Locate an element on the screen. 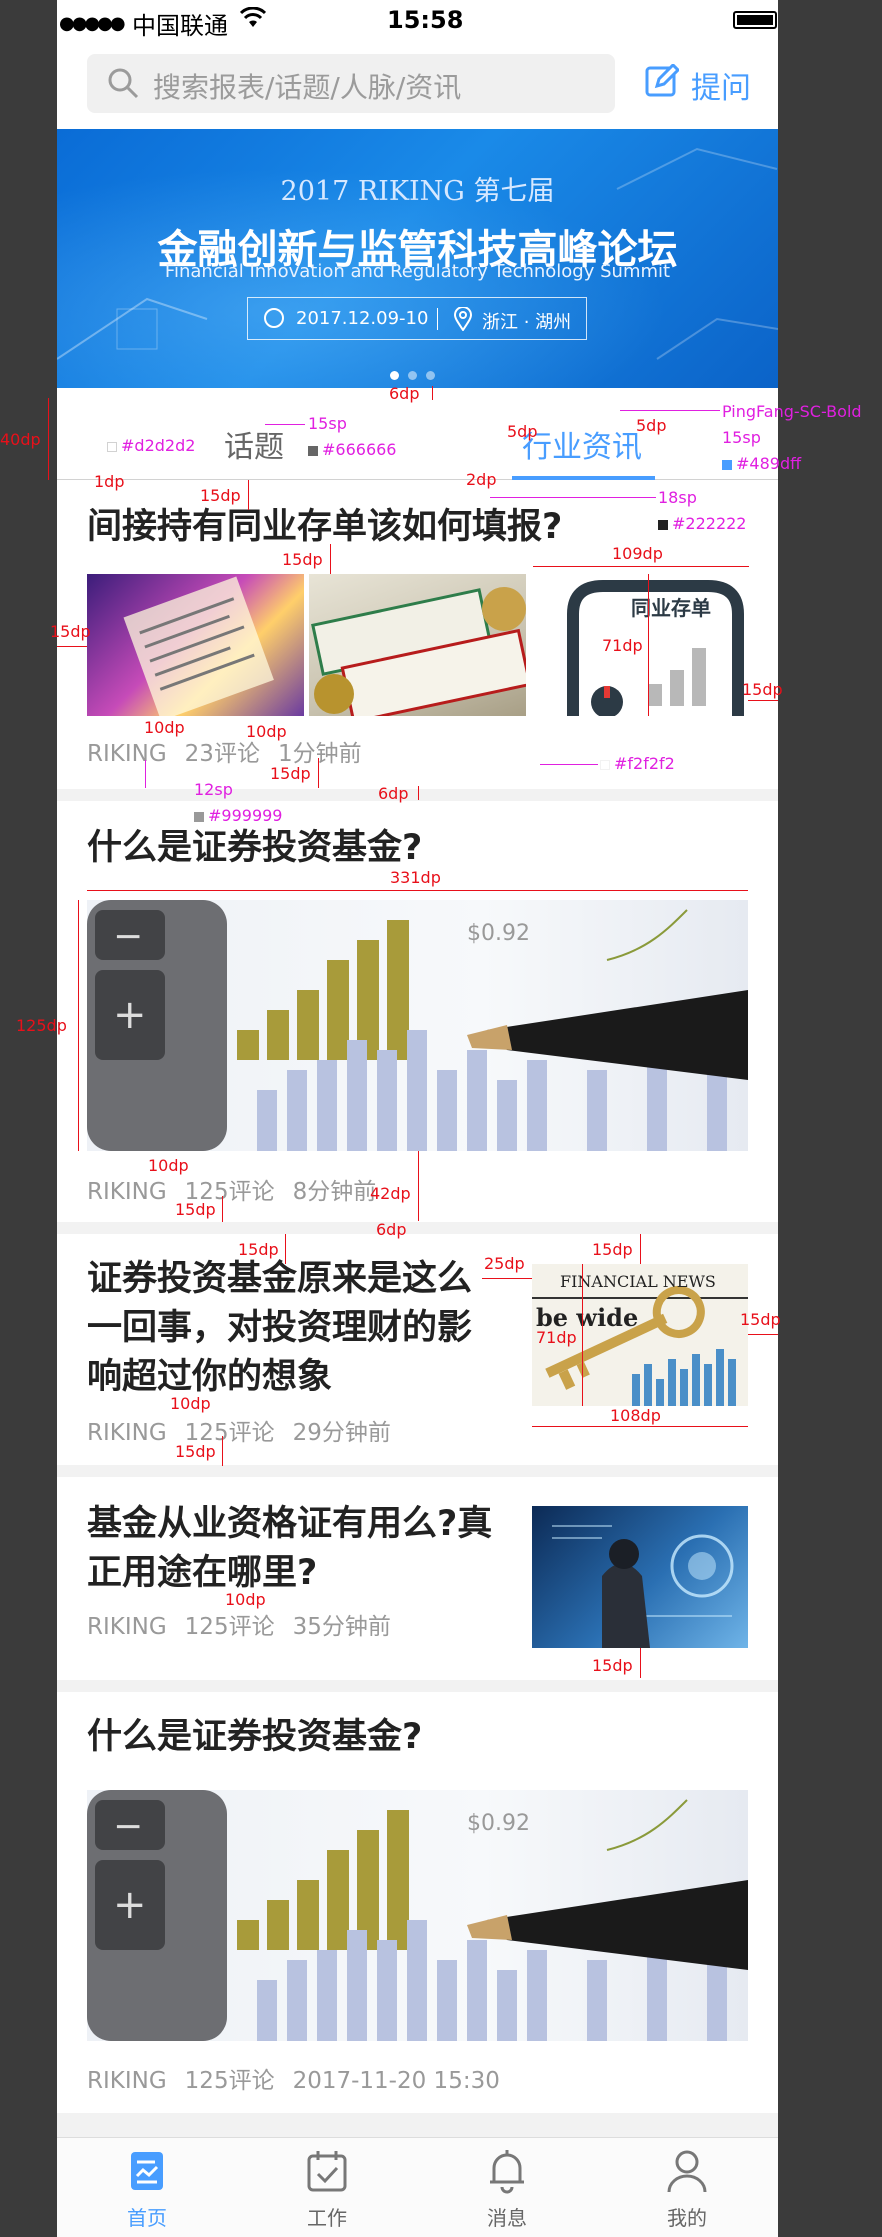 The height and width of the screenshot is (2237, 882). article-meta: RIKING 125评论 2017-11-20 15:30 is located at coordinates (302, 2078).